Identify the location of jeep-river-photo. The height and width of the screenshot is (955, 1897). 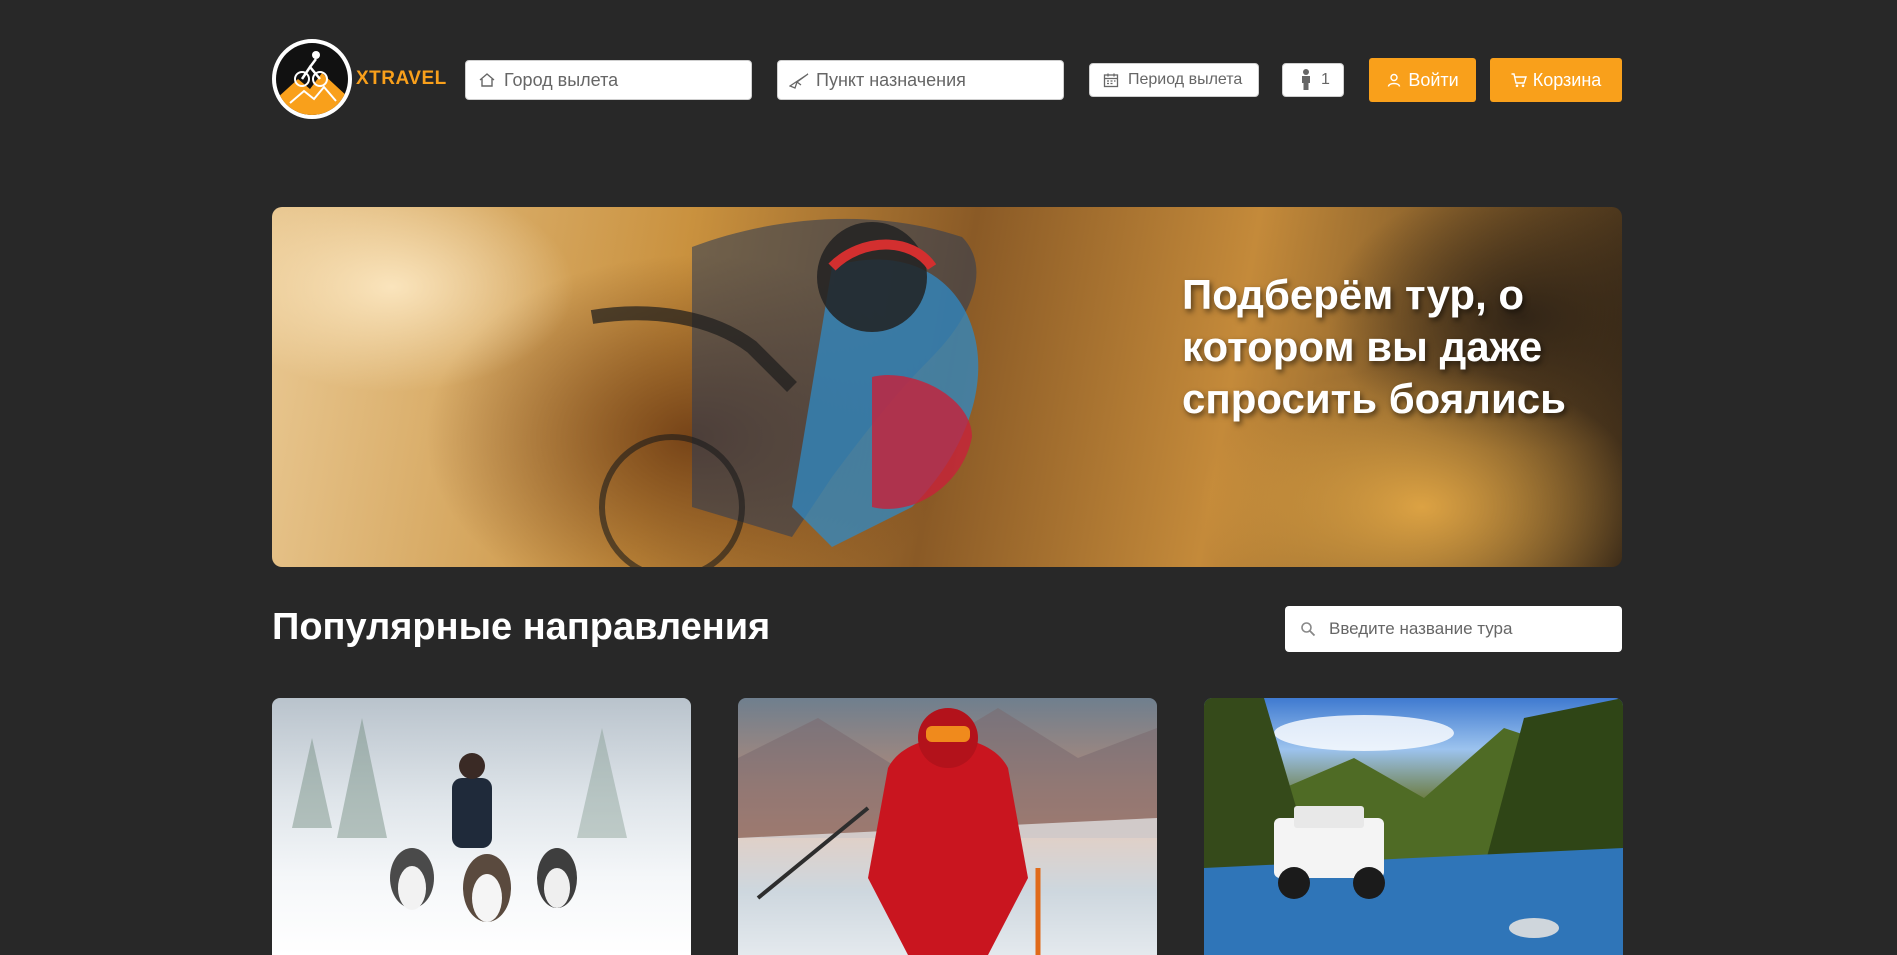
(1413, 826).